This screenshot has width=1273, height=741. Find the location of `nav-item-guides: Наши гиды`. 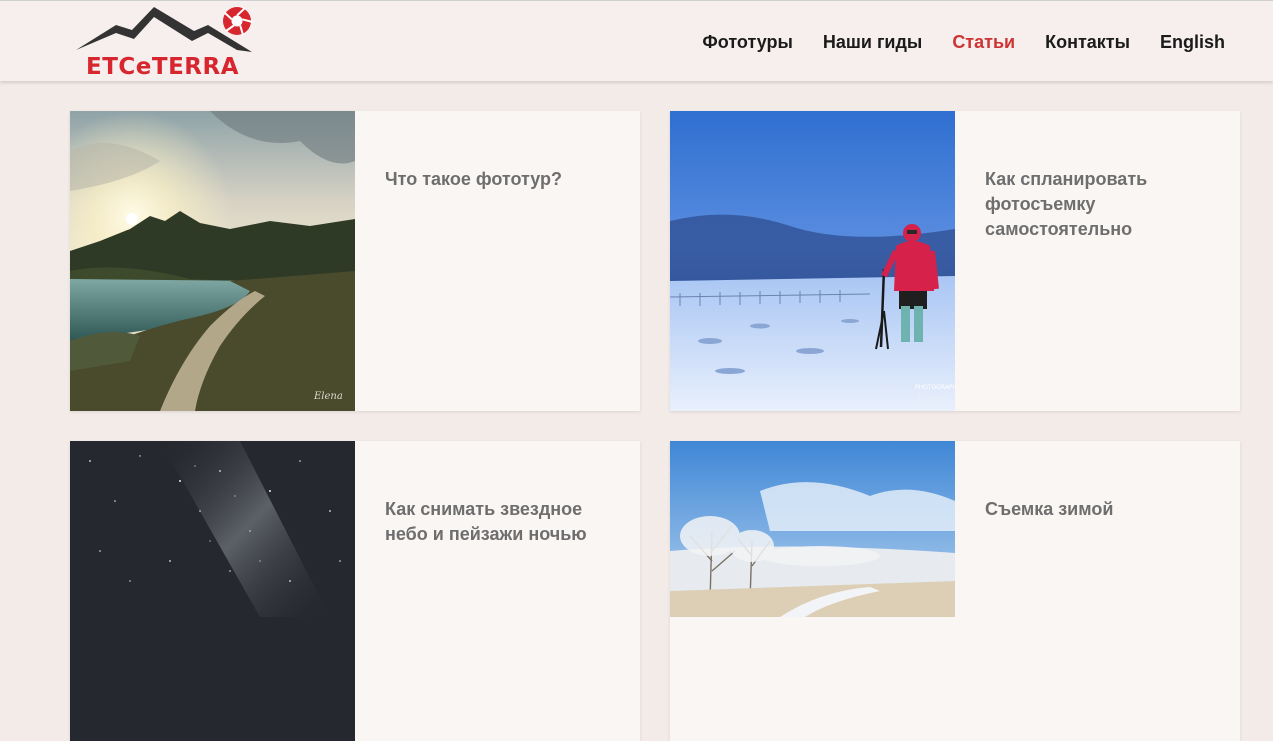

nav-item-guides: Наши гиды is located at coordinates (872, 42).